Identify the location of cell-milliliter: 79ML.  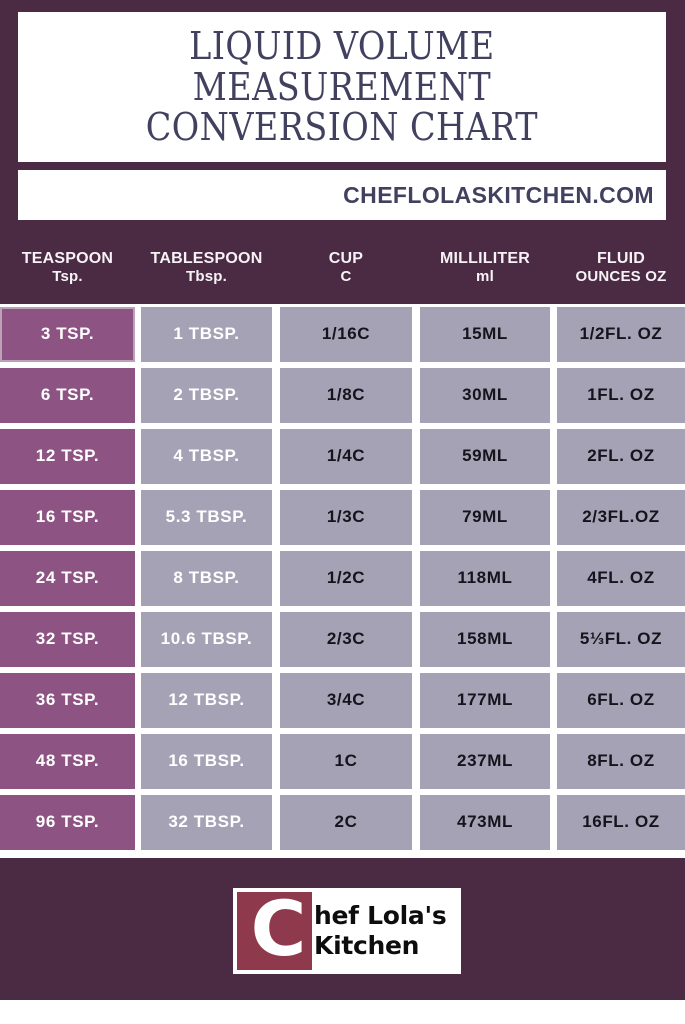
(485, 517).